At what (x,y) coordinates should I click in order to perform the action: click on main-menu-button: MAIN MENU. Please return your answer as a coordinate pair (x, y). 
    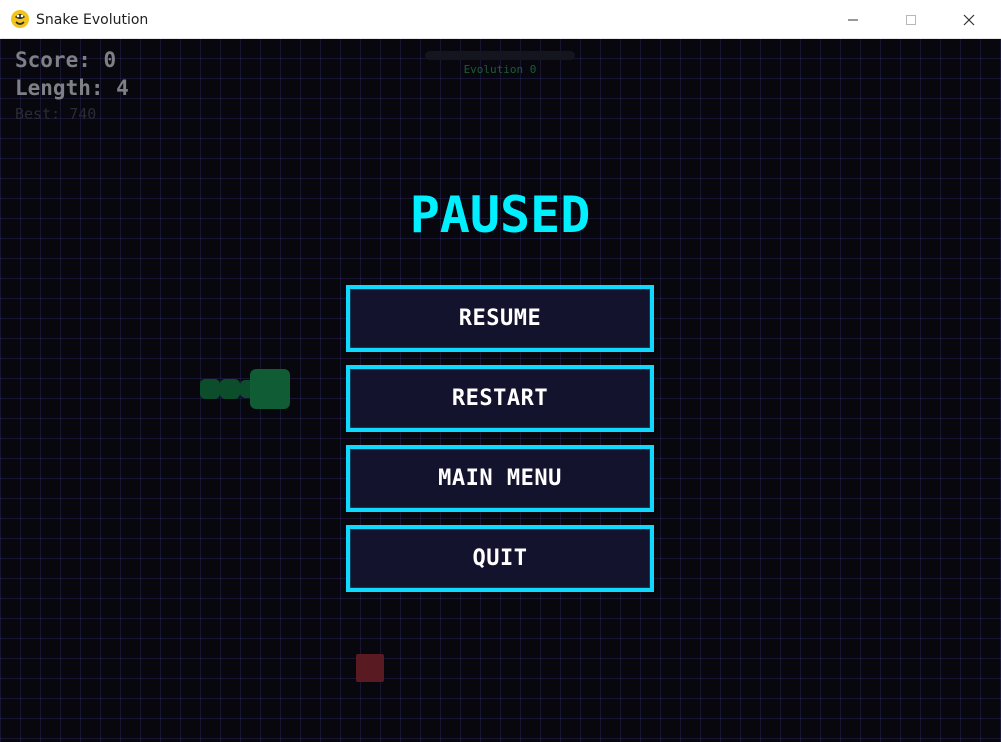
    Looking at the image, I should click on (500, 478).